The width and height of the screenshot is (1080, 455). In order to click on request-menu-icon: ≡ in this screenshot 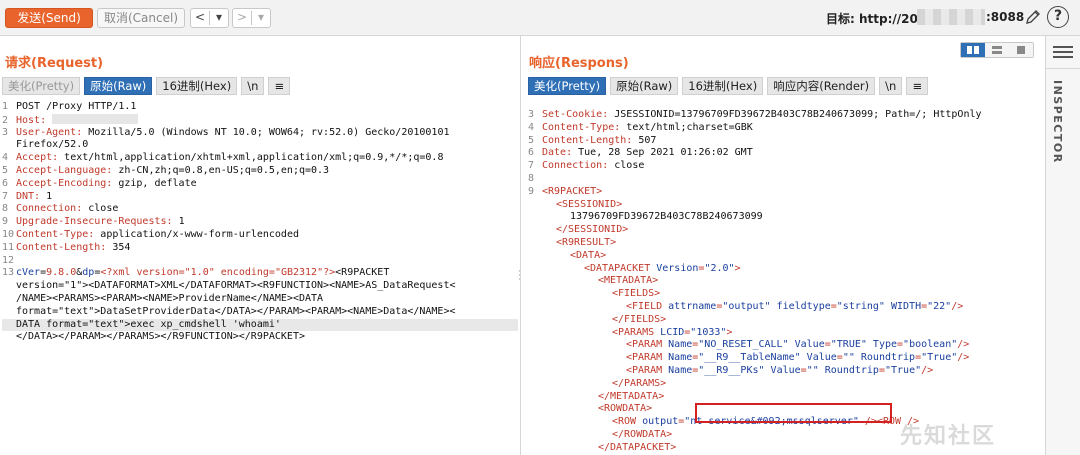, I will do `click(279, 86)`.